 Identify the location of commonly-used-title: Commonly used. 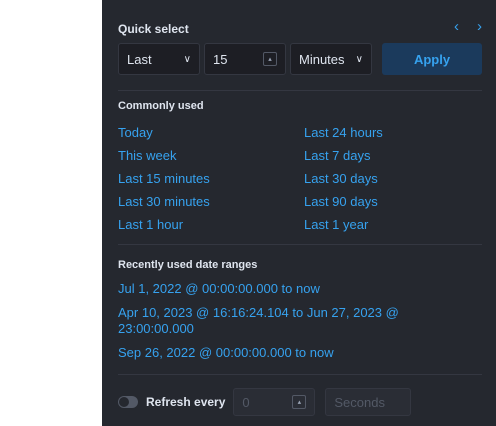
(161, 106).